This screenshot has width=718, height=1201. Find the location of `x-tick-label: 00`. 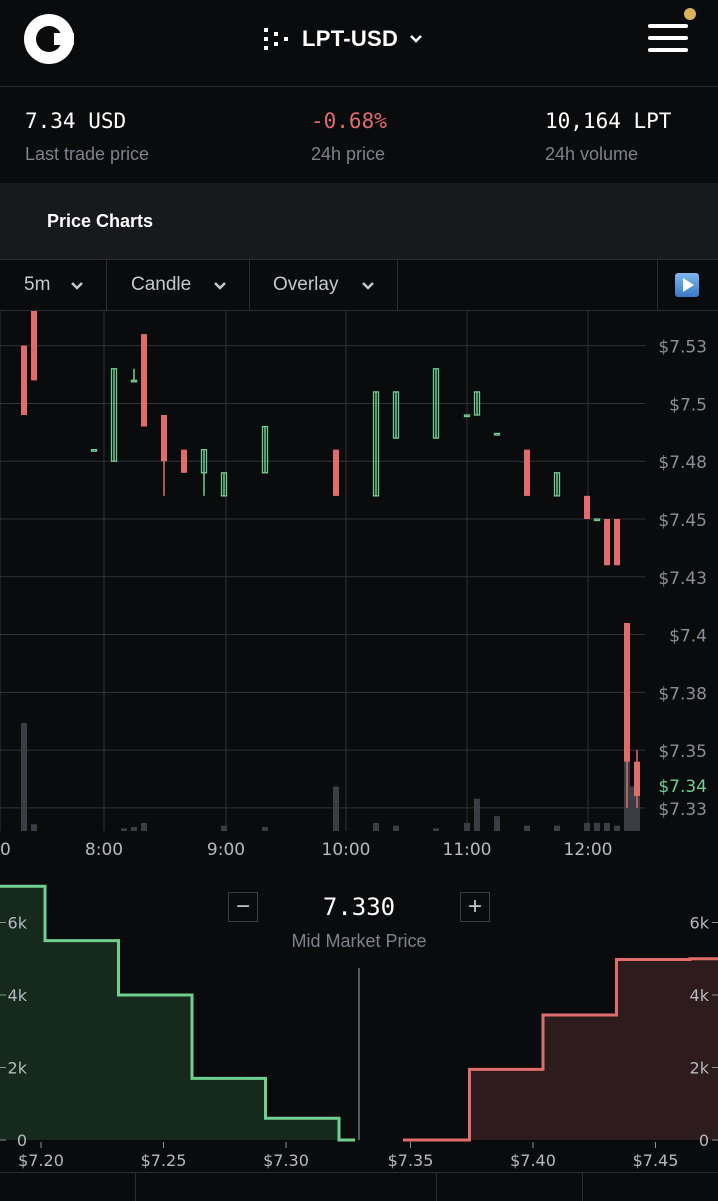

x-tick-label: 00 is located at coordinates (5, 850).